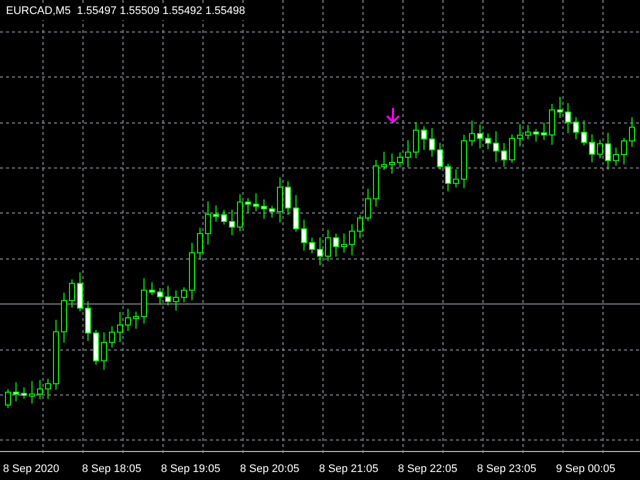 This screenshot has width=640, height=480. What do you see at coordinates (506, 469) in the screenshot?
I see `time-label: 8 Sep 23:05` at bounding box center [506, 469].